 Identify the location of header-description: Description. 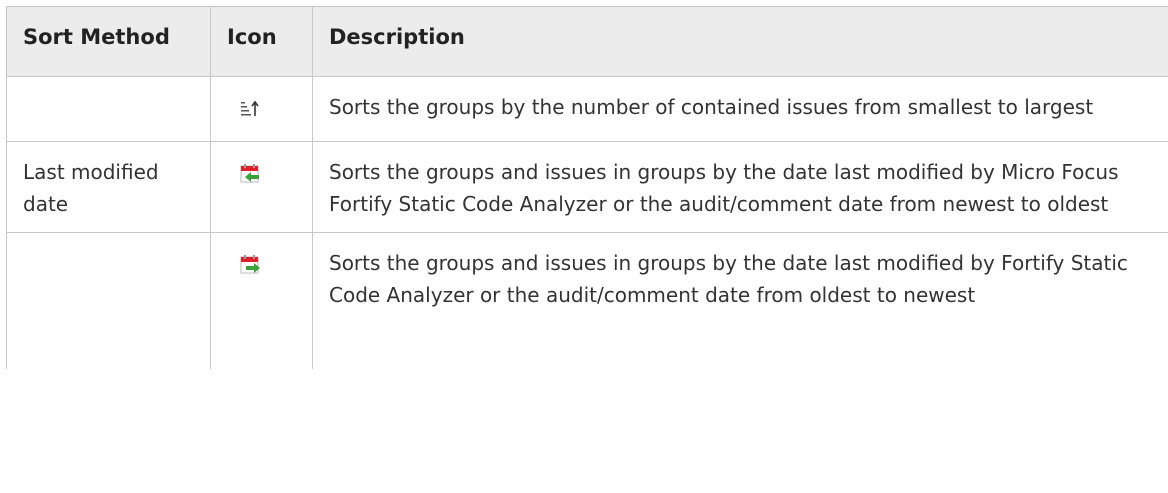
(740, 41).